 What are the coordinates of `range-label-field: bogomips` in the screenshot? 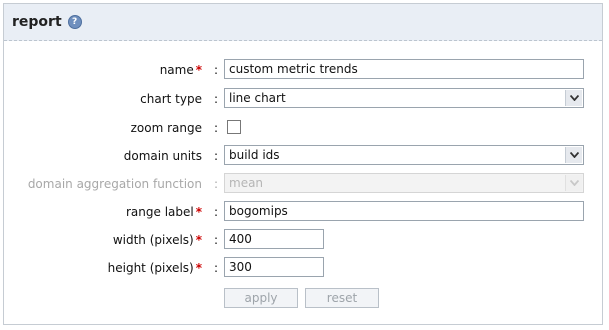 It's located at (404, 211).